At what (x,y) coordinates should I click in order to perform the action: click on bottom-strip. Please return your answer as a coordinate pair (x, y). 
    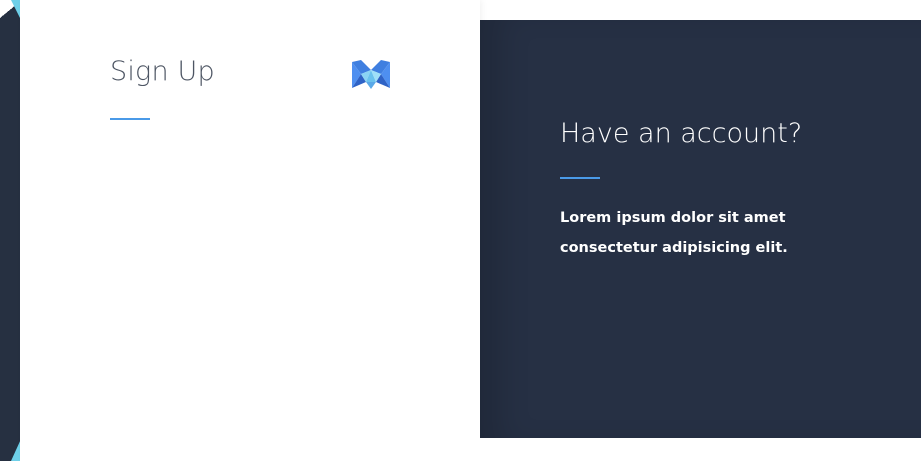
    Looking at the image, I should click on (700, 449).